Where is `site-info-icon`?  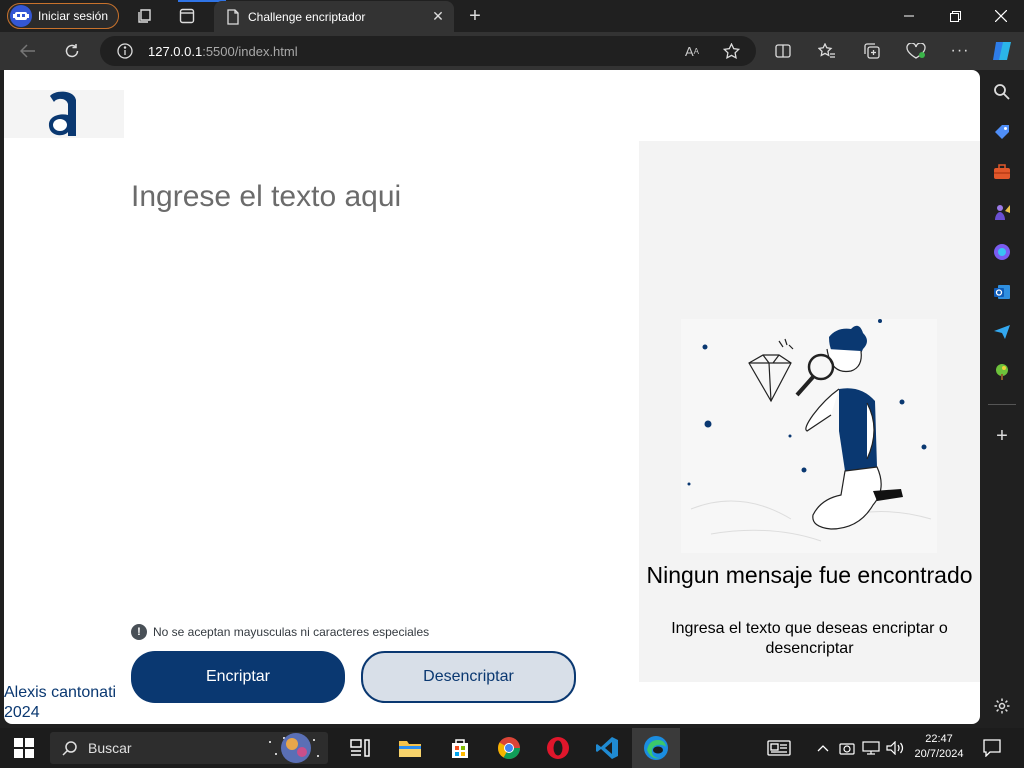
site-info-icon is located at coordinates (125, 51).